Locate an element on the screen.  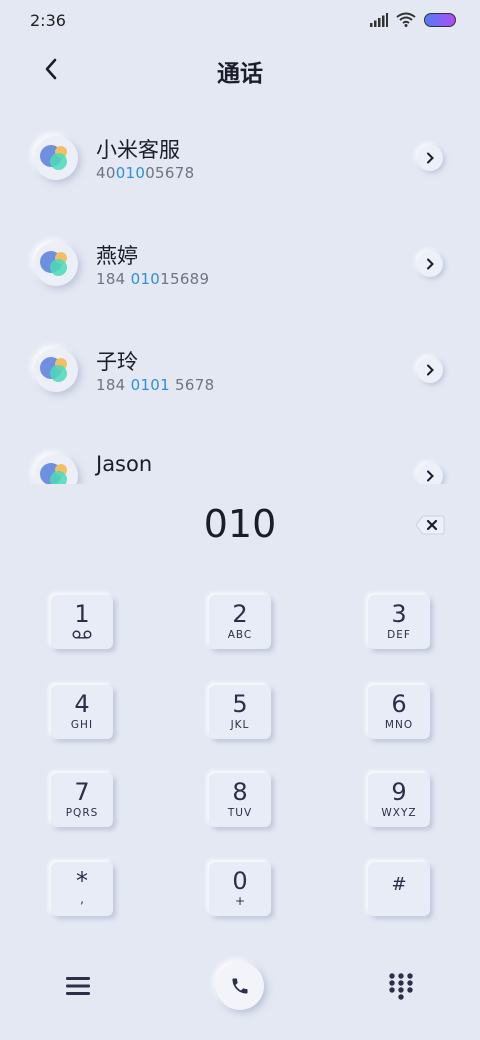
key-7: 7 PQRS is located at coordinates (82, 800).